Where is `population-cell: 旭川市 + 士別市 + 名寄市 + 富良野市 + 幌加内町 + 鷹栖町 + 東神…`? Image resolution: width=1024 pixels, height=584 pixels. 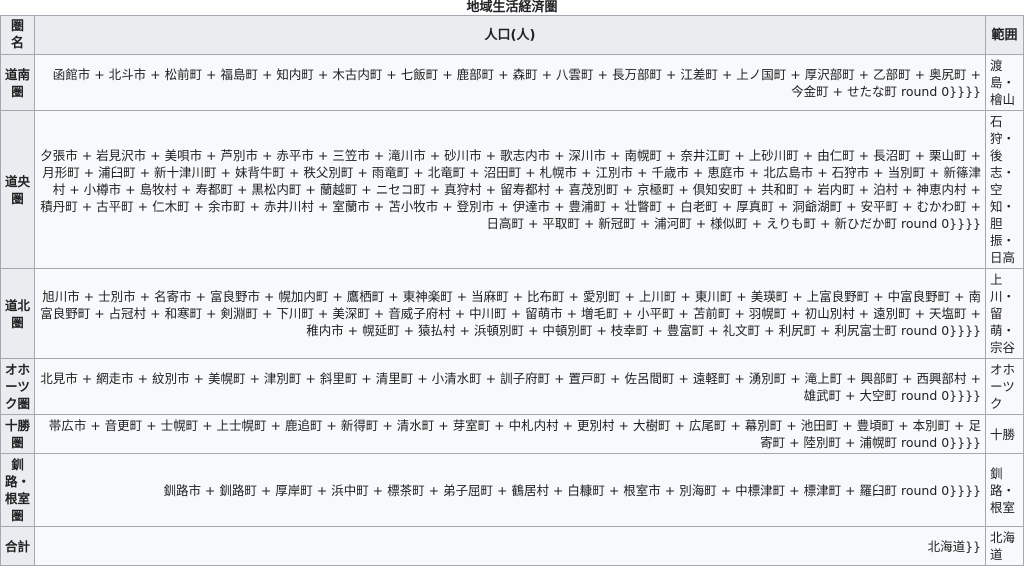 population-cell: 旭川市 + 士別市 + 名寄市 + 富良野市 + 幌加内町 + 鷹栖町 + 東神… is located at coordinates (510, 313).